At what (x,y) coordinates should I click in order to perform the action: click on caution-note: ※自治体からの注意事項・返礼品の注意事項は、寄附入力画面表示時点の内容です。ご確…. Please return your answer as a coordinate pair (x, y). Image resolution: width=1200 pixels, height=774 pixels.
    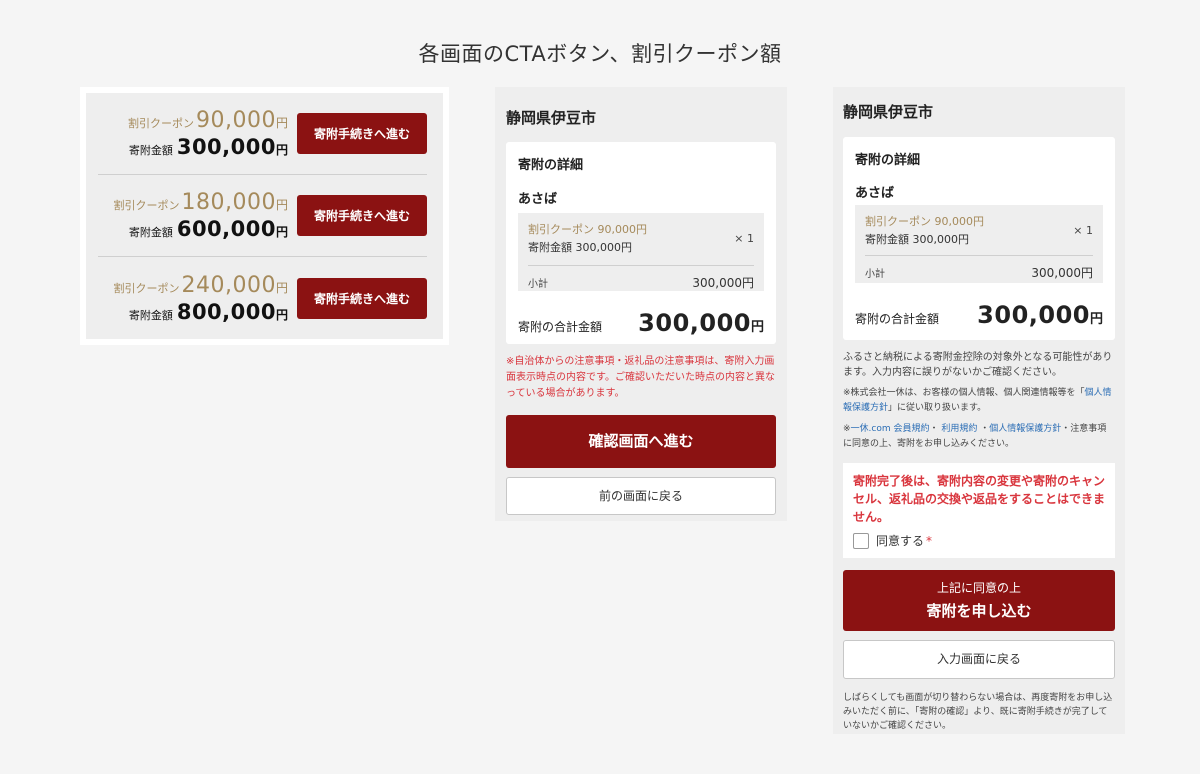
    Looking at the image, I should click on (640, 377).